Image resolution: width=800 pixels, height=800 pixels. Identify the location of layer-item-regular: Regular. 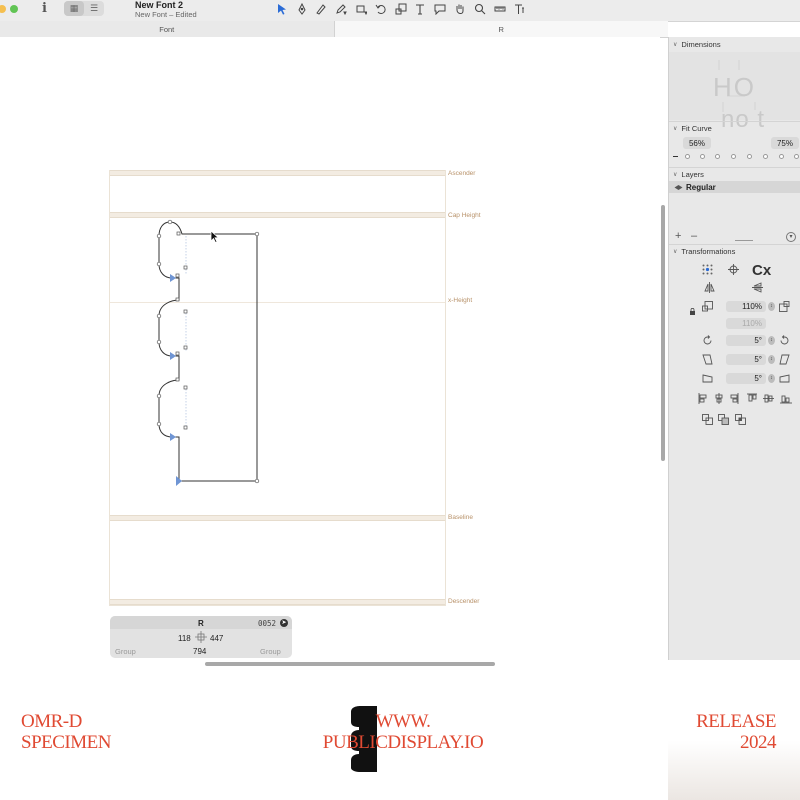
(734, 187).